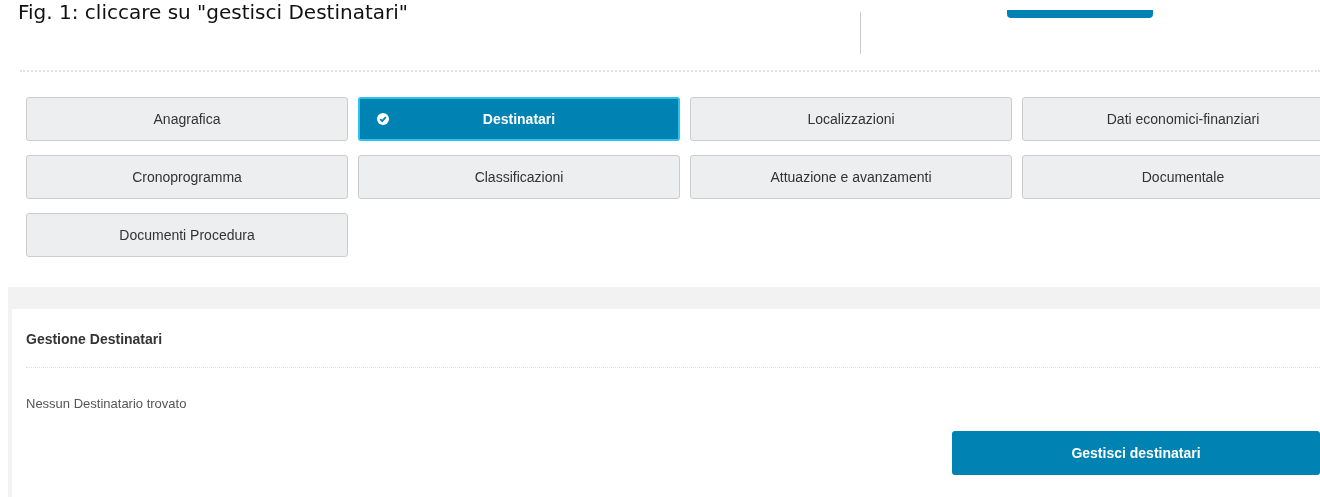  I want to click on tab: Cronoprogramma, so click(187, 177).